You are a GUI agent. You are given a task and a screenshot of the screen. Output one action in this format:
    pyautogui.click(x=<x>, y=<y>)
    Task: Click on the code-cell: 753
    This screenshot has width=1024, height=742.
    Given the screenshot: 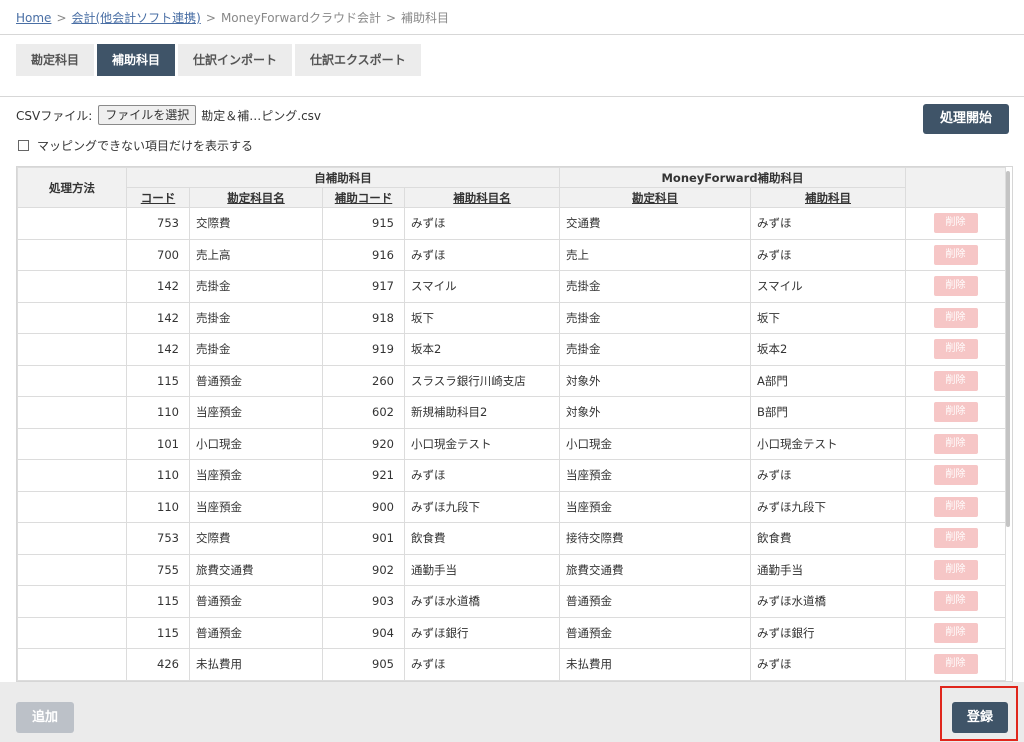 What is the action you would take?
    pyautogui.click(x=158, y=538)
    